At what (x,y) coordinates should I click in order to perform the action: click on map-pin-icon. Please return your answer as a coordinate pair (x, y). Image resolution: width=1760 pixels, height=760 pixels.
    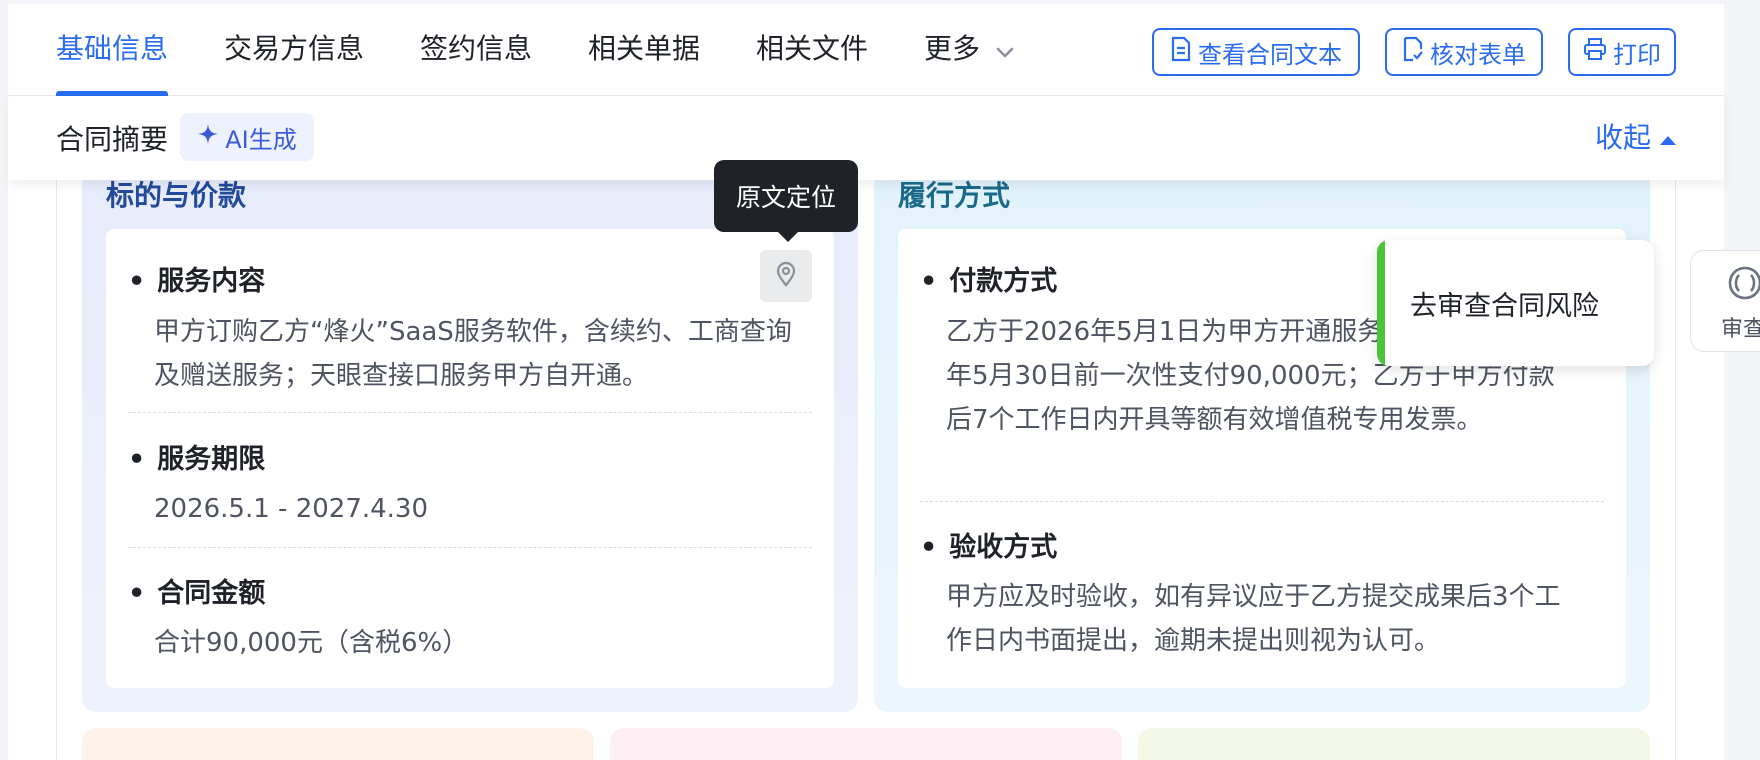
    Looking at the image, I should click on (786, 276).